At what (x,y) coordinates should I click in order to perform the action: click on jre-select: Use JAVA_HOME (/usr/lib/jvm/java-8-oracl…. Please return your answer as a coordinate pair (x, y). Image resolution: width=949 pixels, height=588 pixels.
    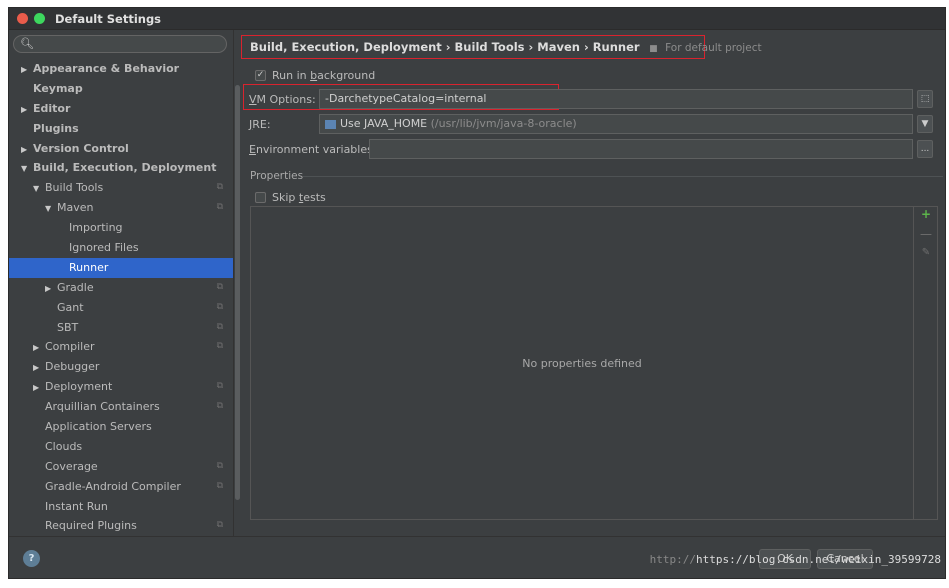
    Looking at the image, I should click on (616, 124).